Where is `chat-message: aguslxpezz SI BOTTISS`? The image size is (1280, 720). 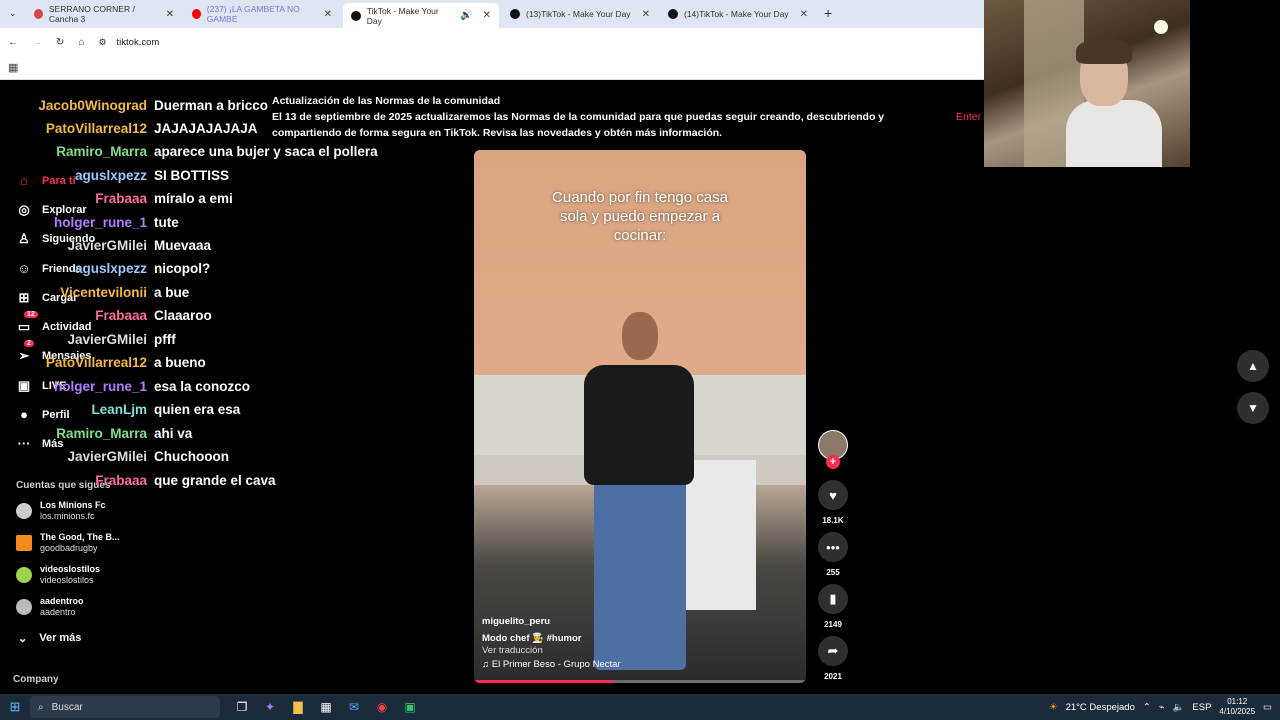
chat-message: aguslxpezz SI BOTTISS is located at coordinates (114, 175).